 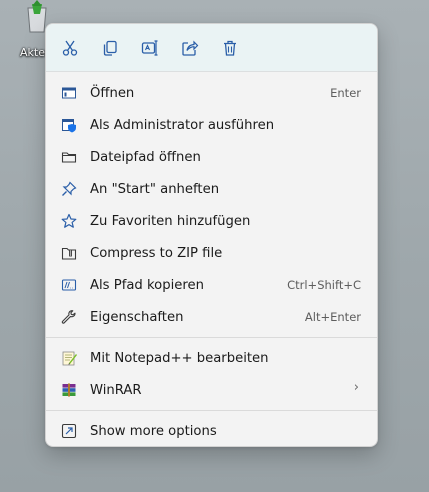 What do you see at coordinates (182, 125) in the screenshot?
I see `menu-item-label: Als Administrator ausführen` at bounding box center [182, 125].